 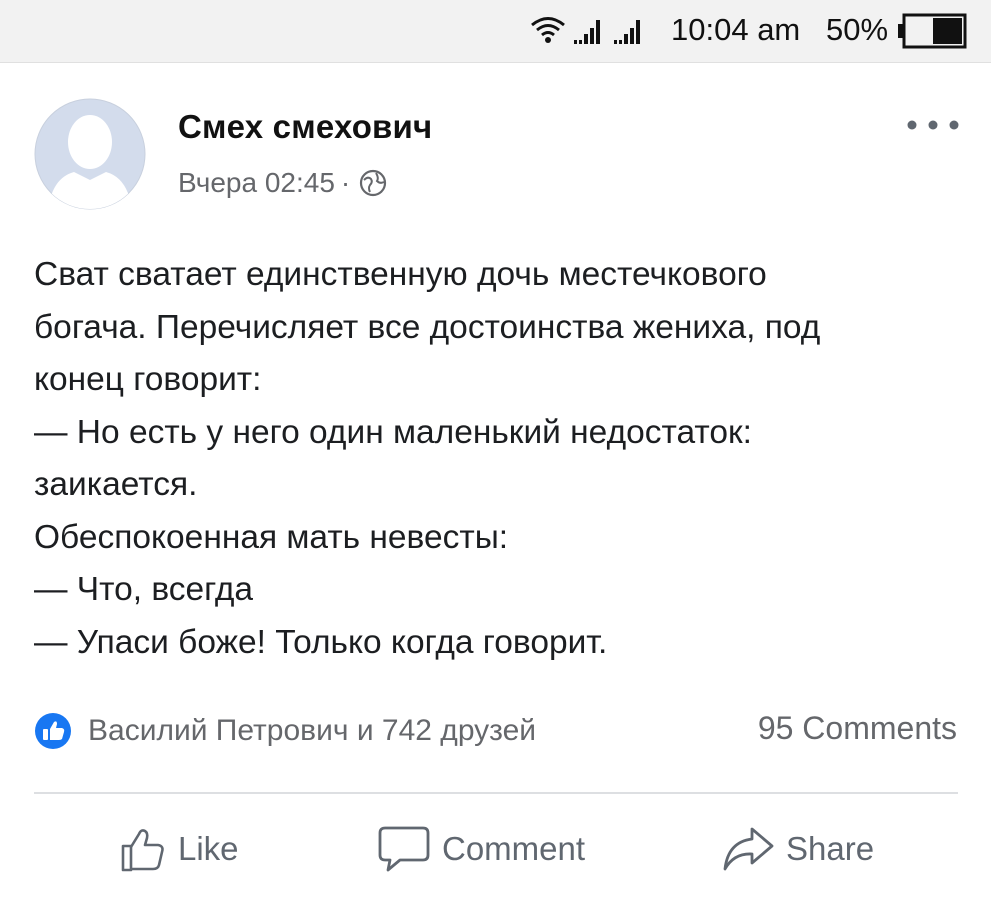 I want to click on like-reaction-icon, so click(x=53, y=731).